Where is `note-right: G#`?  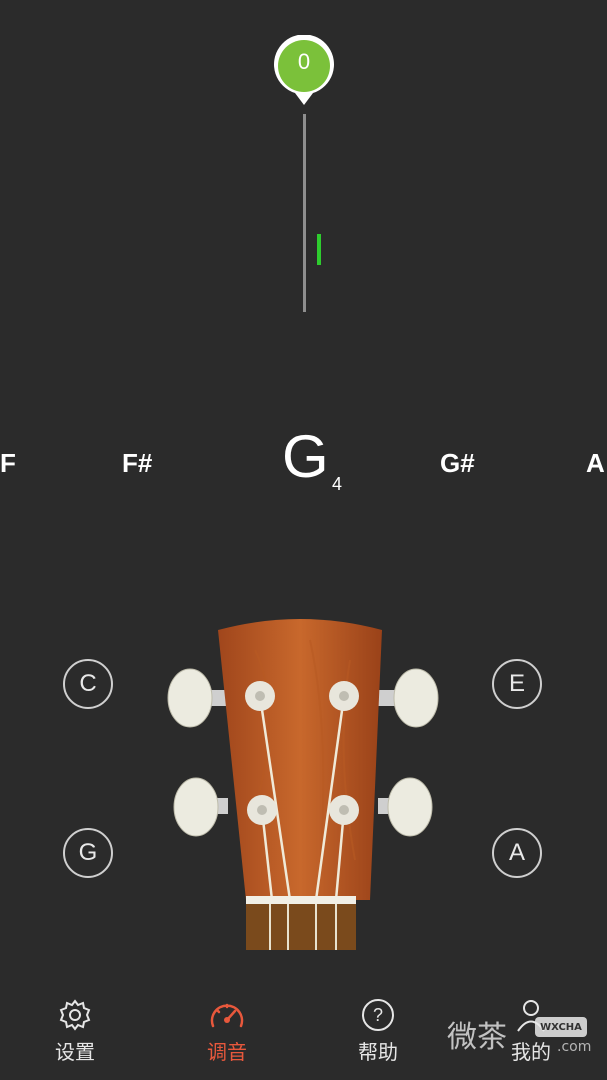 note-right: G# is located at coordinates (457, 463).